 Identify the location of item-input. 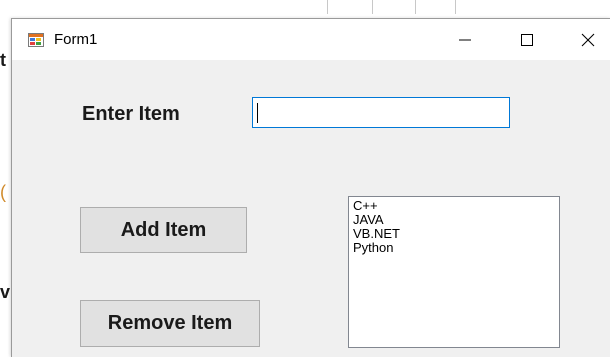
(381, 112).